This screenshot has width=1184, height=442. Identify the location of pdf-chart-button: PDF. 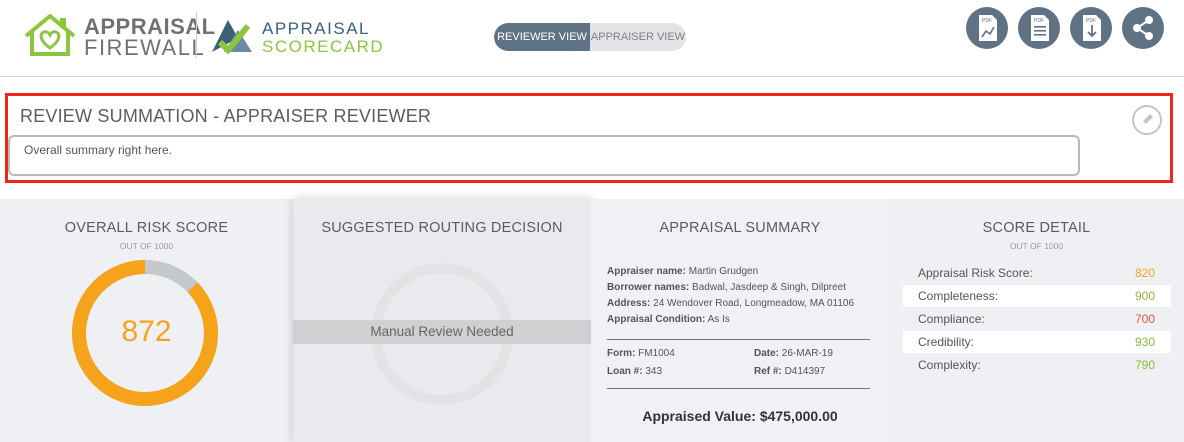
(987, 28).